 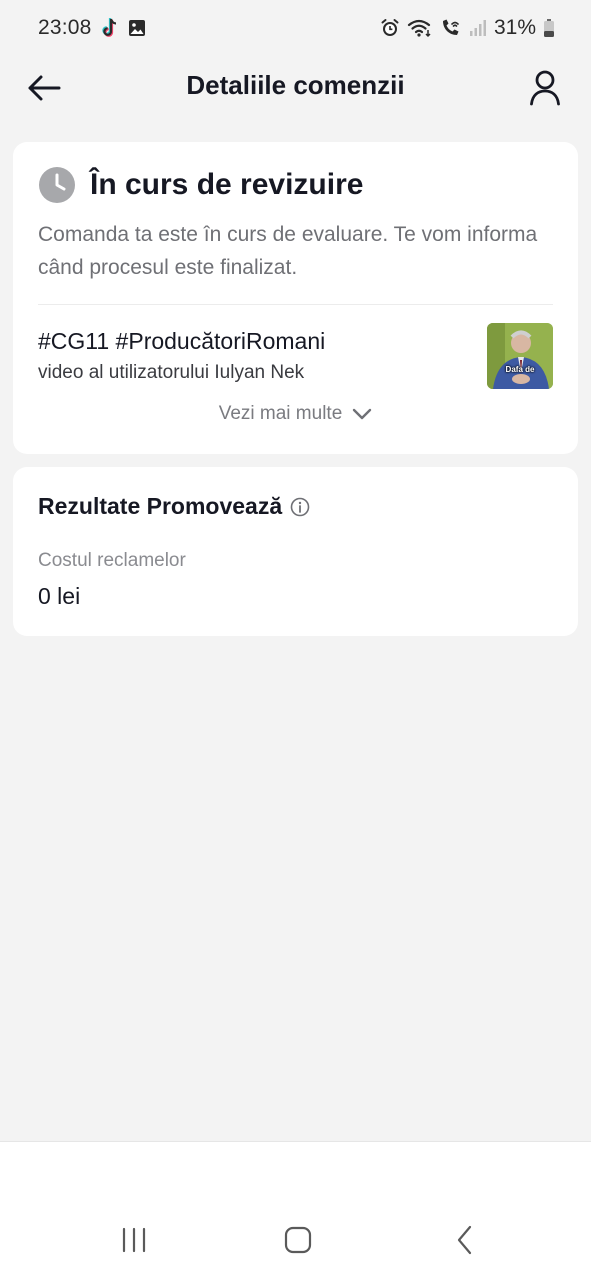 I want to click on status-time: 23:08, so click(x=65, y=27).